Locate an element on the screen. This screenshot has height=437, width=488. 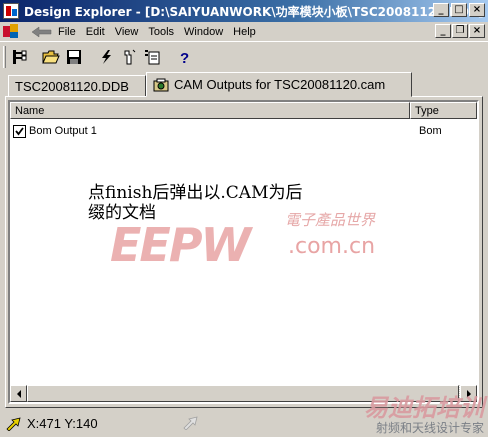
column-header-name: Name is located at coordinates (210, 110).